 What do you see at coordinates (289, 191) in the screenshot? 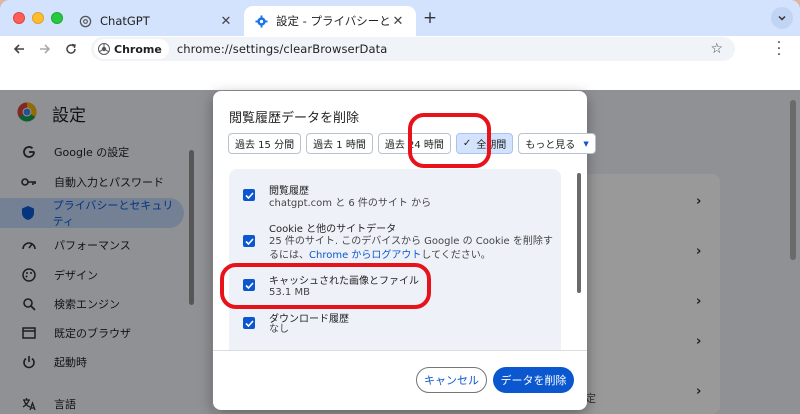
I see `item-title: 閲覧履歴` at bounding box center [289, 191].